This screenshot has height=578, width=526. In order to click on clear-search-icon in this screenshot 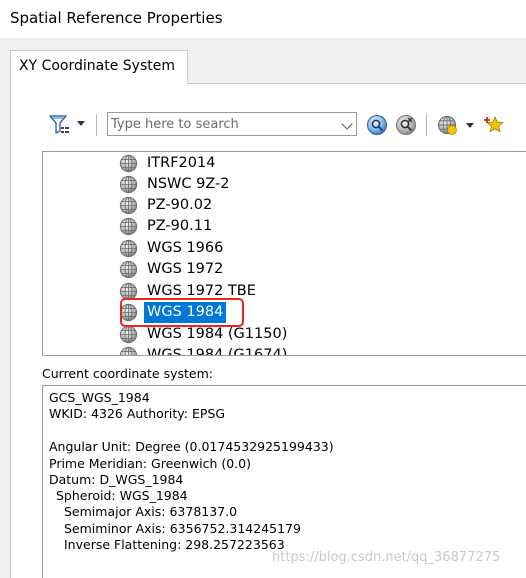, I will do `click(406, 125)`.